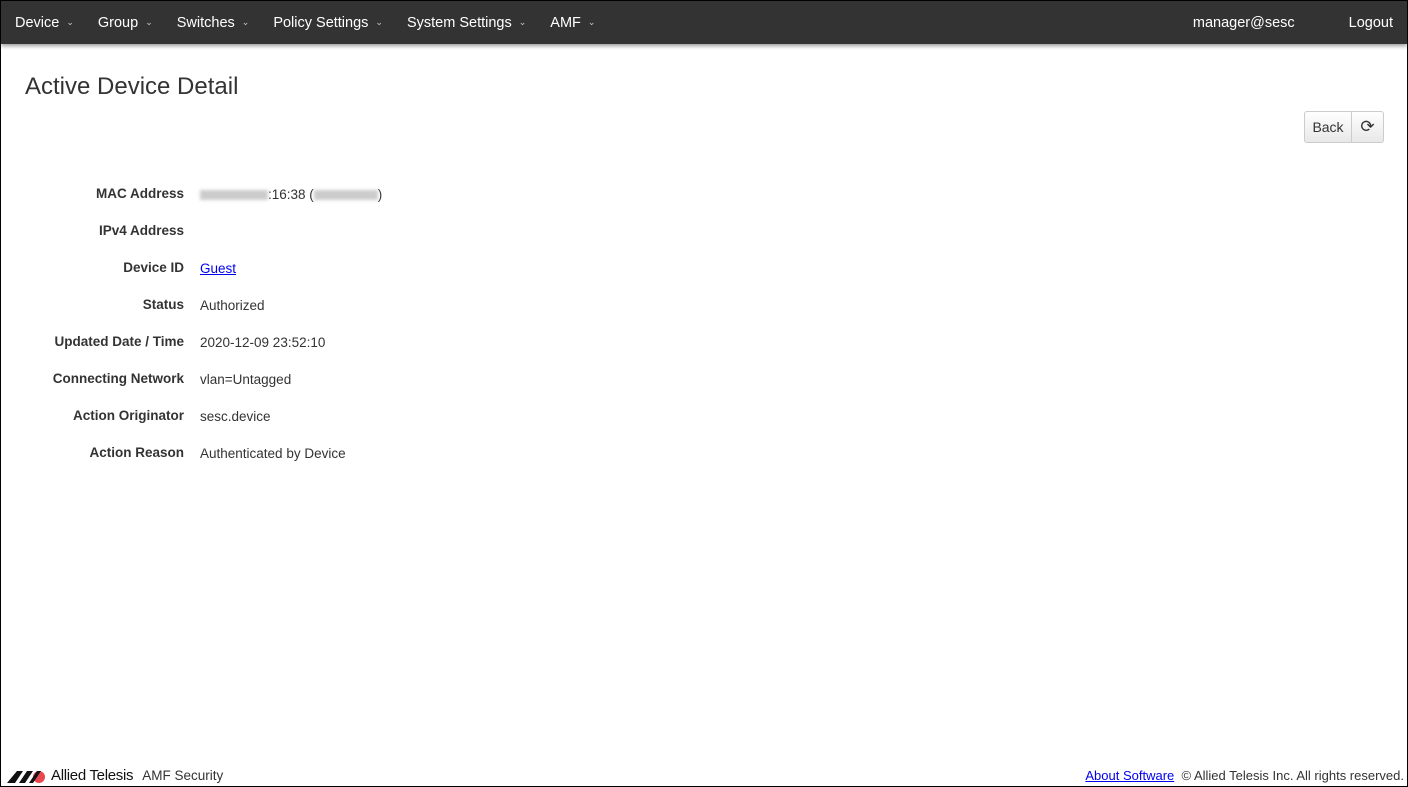 This screenshot has width=1408, height=787. What do you see at coordinates (1231, 23) in the screenshot?
I see `user-menu: manager@sesc` at bounding box center [1231, 23].